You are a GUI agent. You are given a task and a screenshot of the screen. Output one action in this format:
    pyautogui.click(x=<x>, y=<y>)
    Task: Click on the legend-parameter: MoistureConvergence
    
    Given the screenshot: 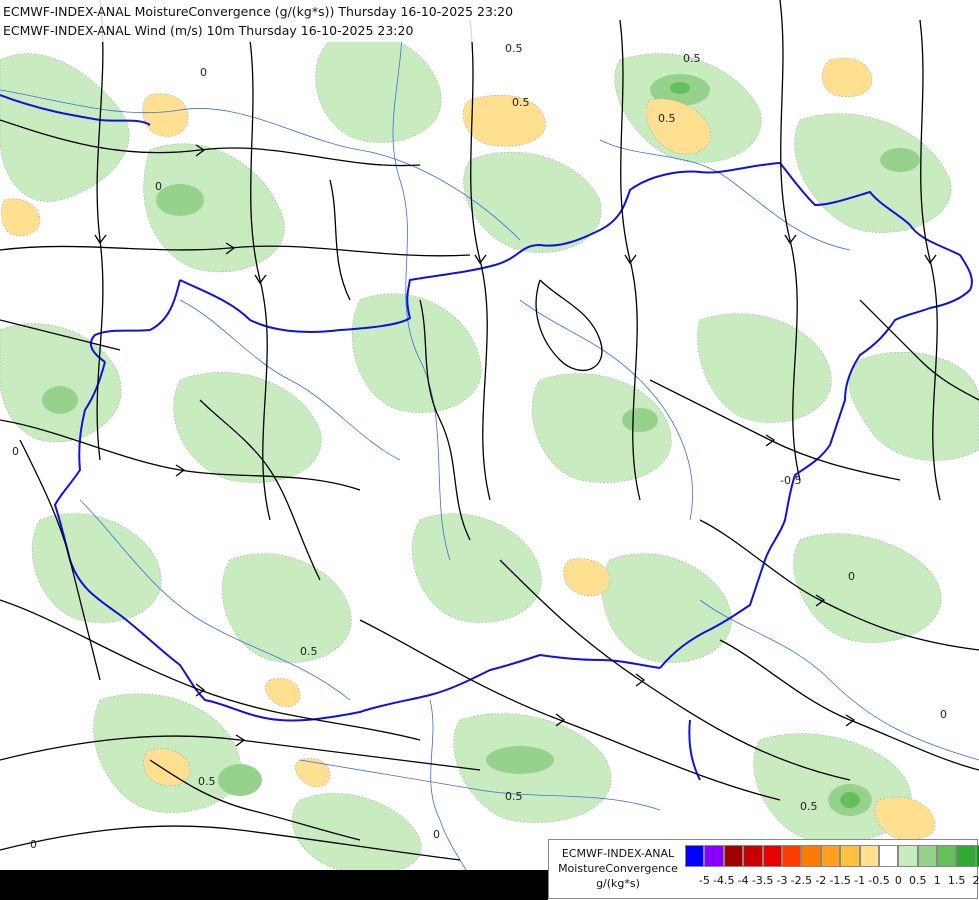 What is the action you would take?
    pyautogui.click(x=618, y=868)
    